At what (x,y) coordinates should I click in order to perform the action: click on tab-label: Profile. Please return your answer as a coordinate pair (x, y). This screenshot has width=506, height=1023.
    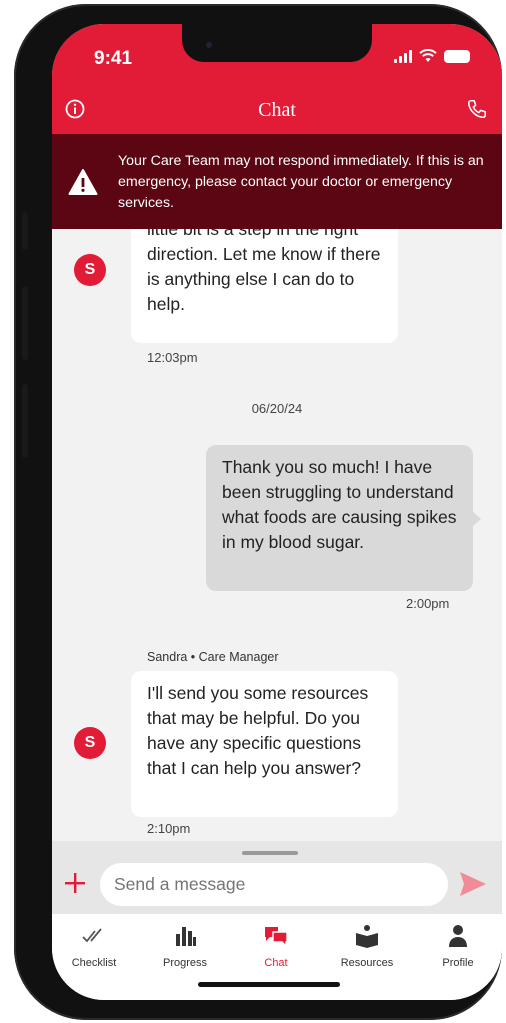
    Looking at the image, I should click on (458, 963).